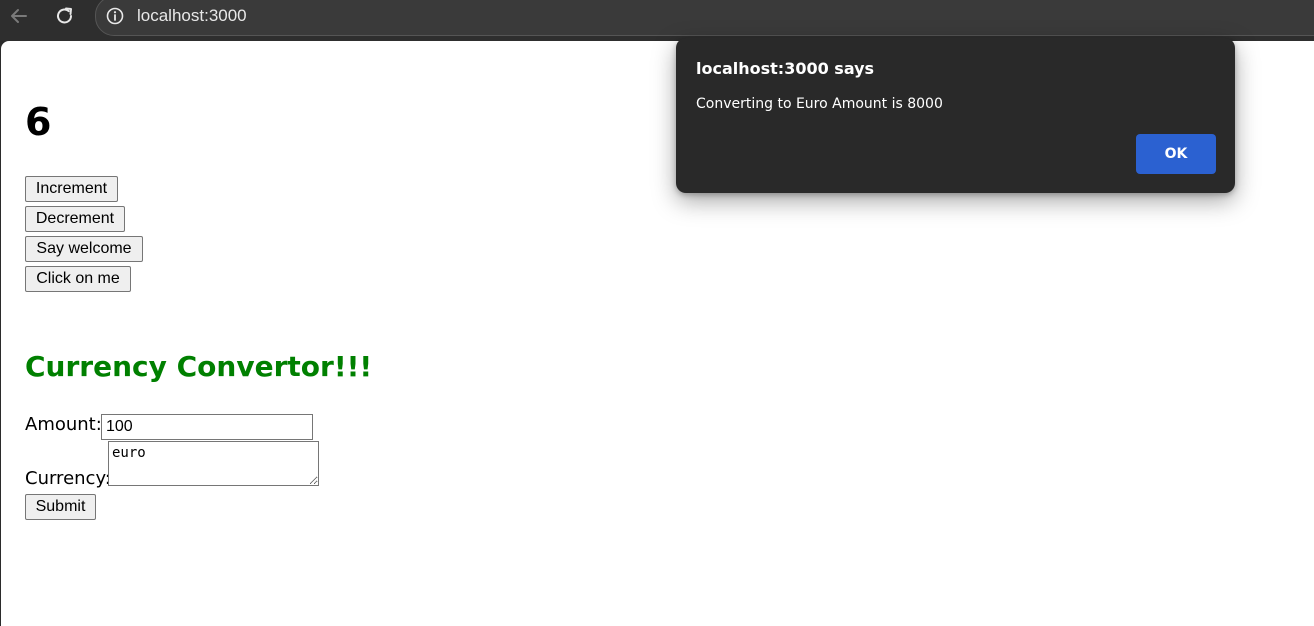 Image resolution: width=1314 pixels, height=626 pixels. What do you see at coordinates (68, 478) in the screenshot?
I see `currency-label: Currency:` at bounding box center [68, 478].